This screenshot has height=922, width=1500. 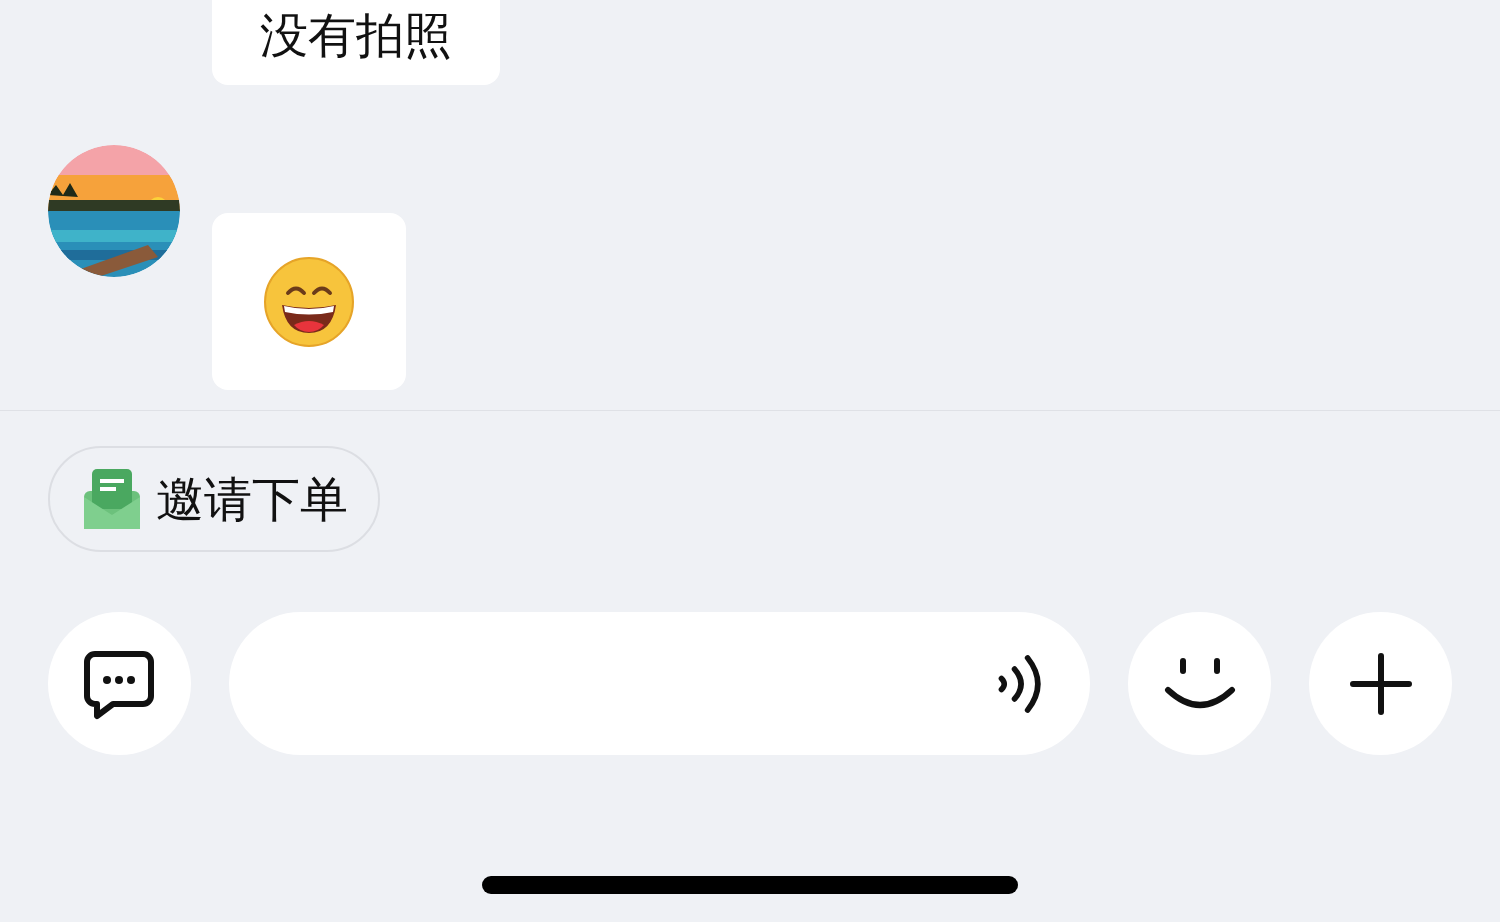 What do you see at coordinates (356, 43) in the screenshot?
I see `message-bubble: 没有拍照` at bounding box center [356, 43].